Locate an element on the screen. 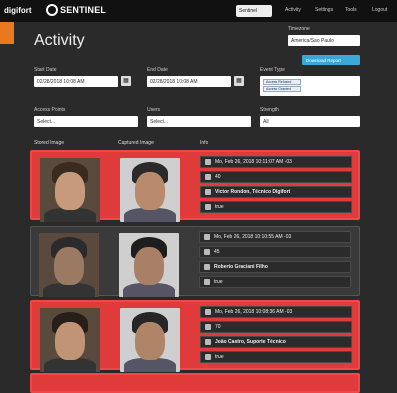 The height and width of the screenshot is (393, 397). info-header: Info is located at coordinates (204, 143).